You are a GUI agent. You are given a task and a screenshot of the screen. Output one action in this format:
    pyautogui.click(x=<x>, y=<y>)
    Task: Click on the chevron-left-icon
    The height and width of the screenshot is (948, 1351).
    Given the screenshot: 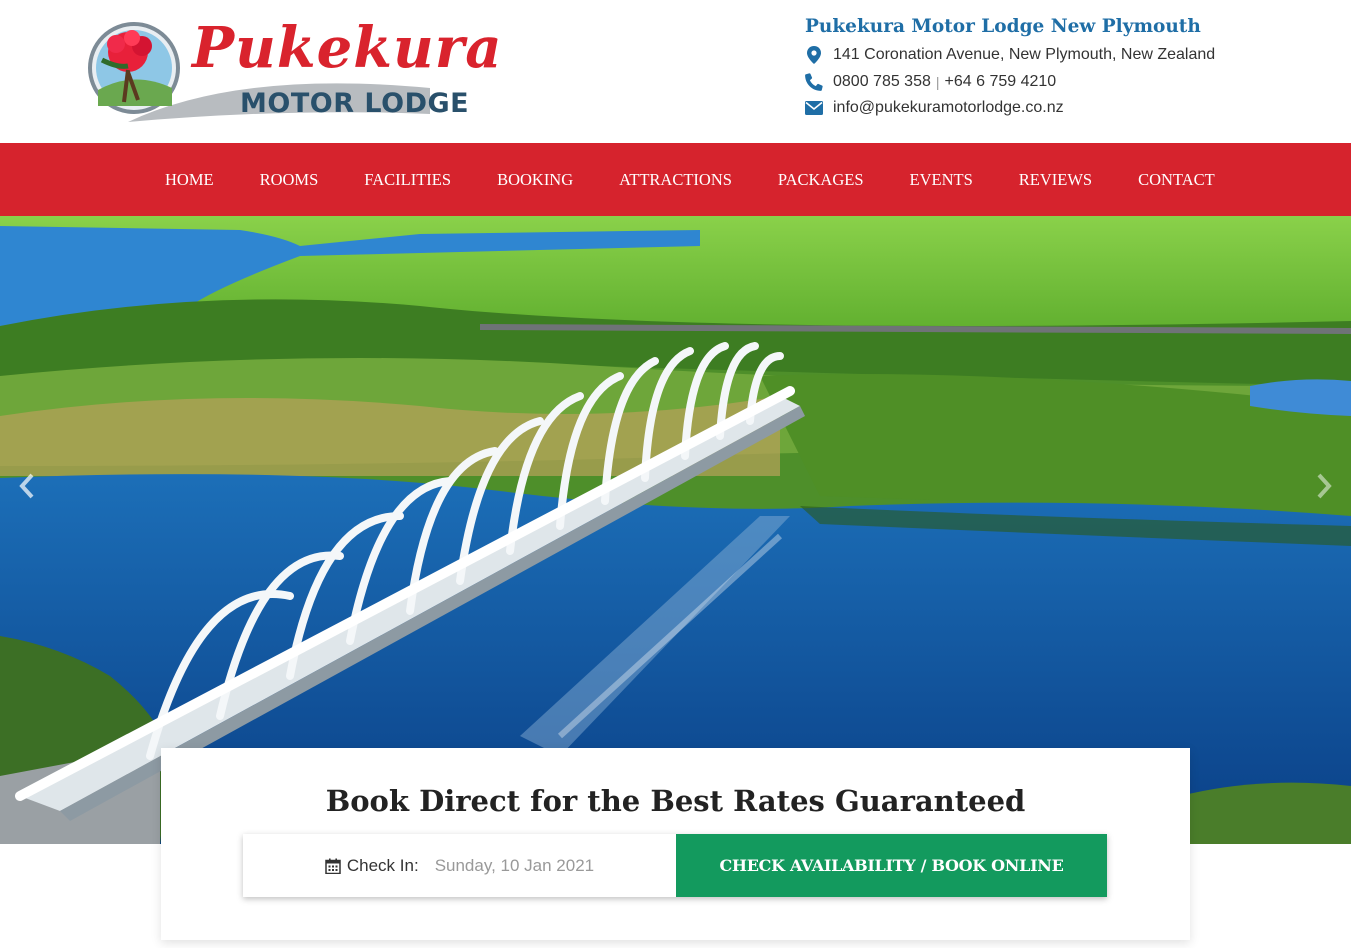 What is the action you would take?
    pyautogui.click(x=27, y=486)
    